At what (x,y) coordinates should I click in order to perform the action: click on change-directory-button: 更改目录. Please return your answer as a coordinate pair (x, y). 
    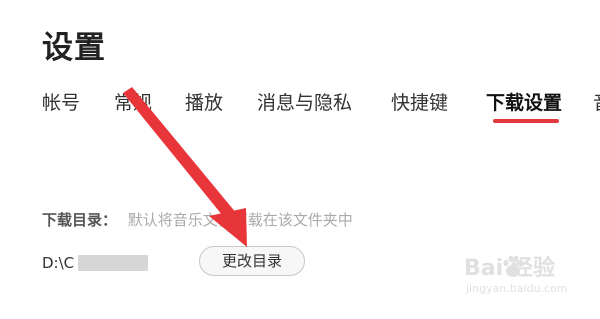
    Looking at the image, I should click on (252, 261).